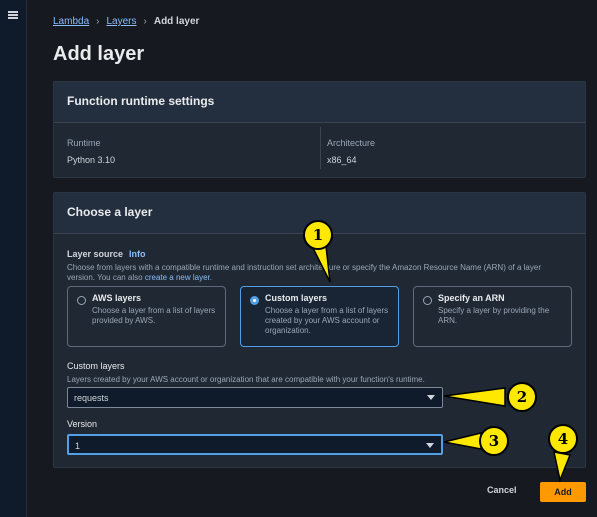 The image size is (597, 517). I want to click on annotation-marker-2: 2, so click(522, 397).